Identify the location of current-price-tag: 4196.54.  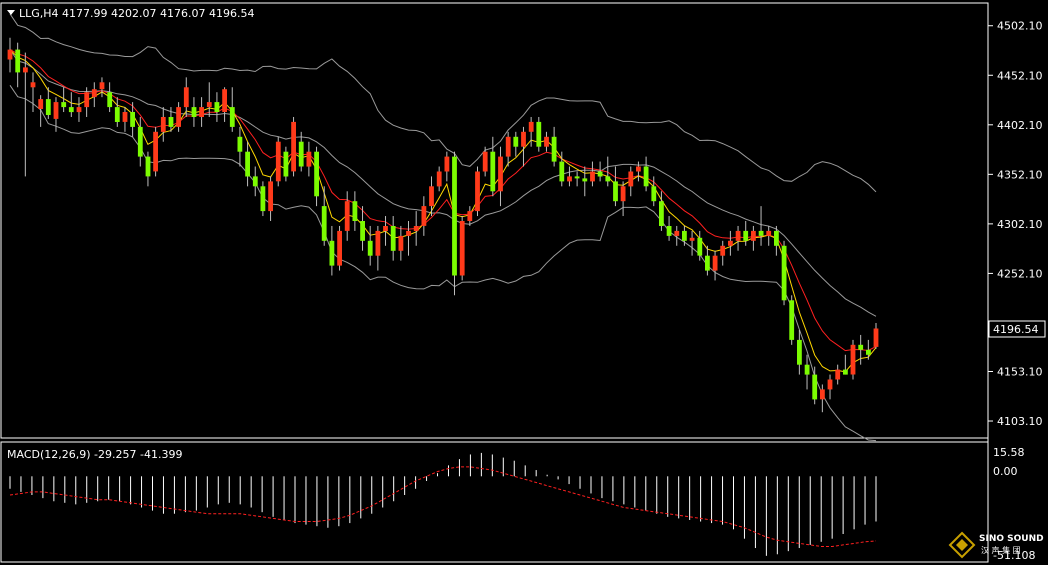
(1017, 329).